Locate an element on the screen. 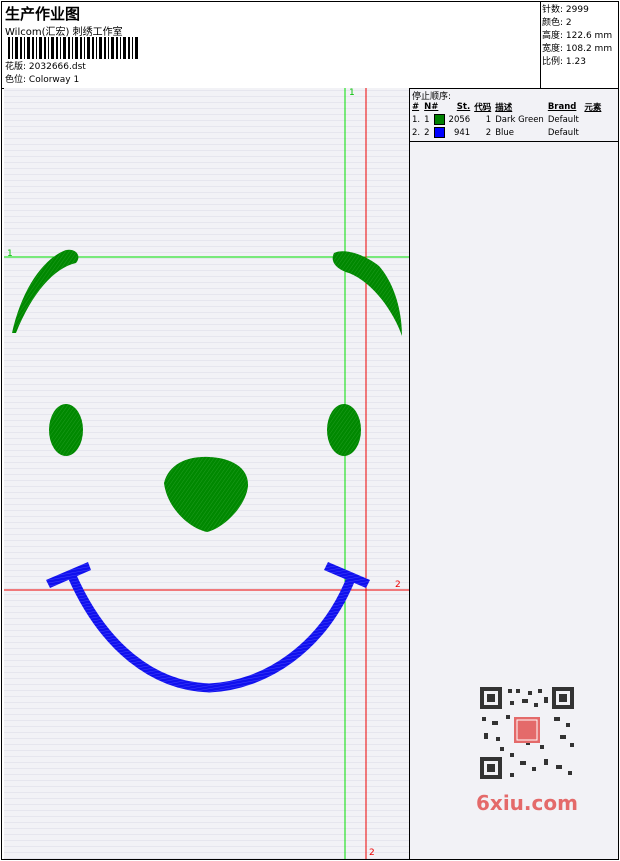 The image size is (620, 861). page-title: 生产作业图 is located at coordinates (43, 14).